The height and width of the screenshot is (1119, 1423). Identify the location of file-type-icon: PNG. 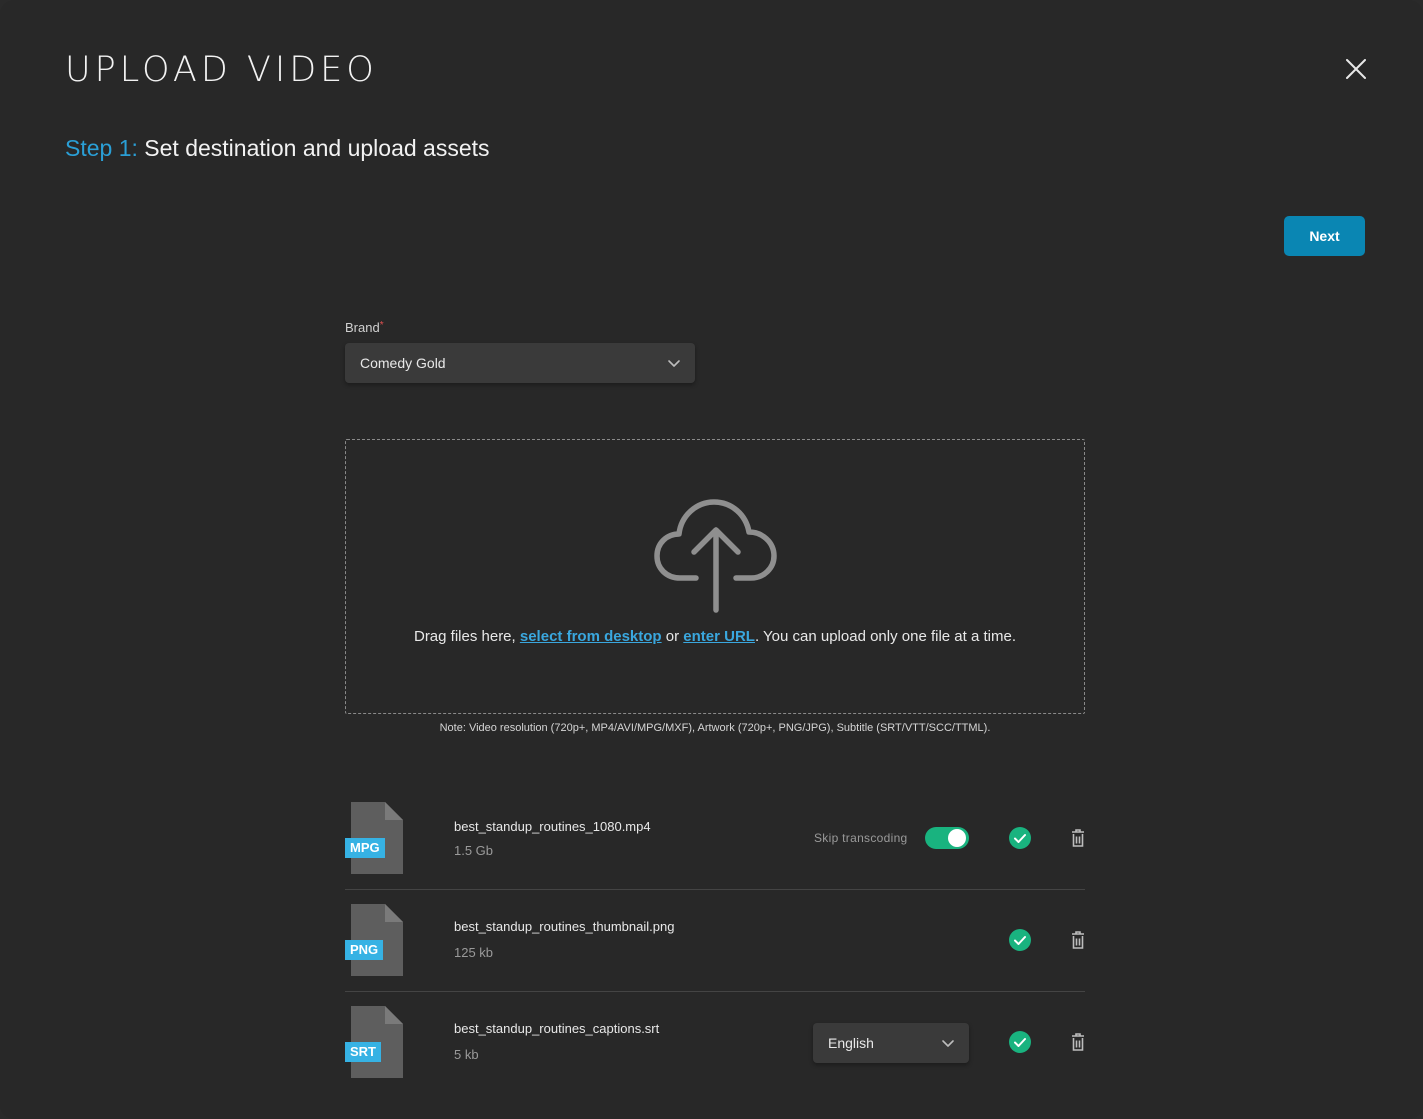
(374, 940).